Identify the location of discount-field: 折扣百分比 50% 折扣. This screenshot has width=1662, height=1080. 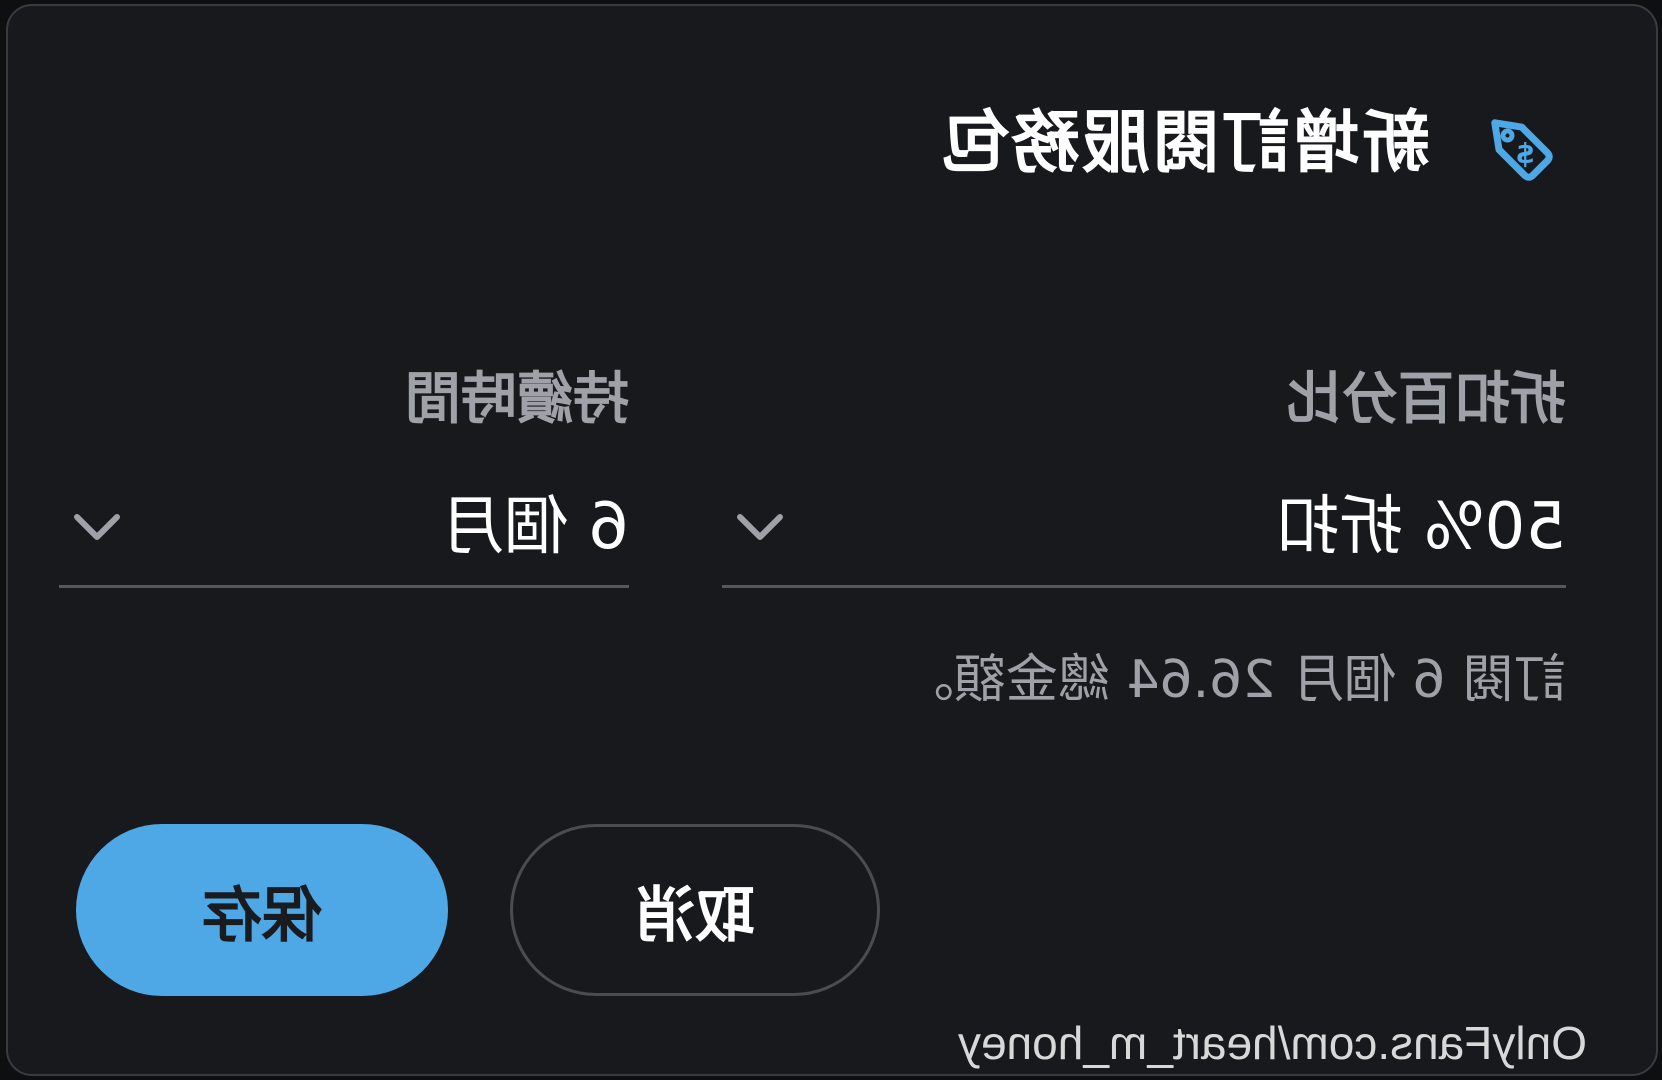
(1144, 484).